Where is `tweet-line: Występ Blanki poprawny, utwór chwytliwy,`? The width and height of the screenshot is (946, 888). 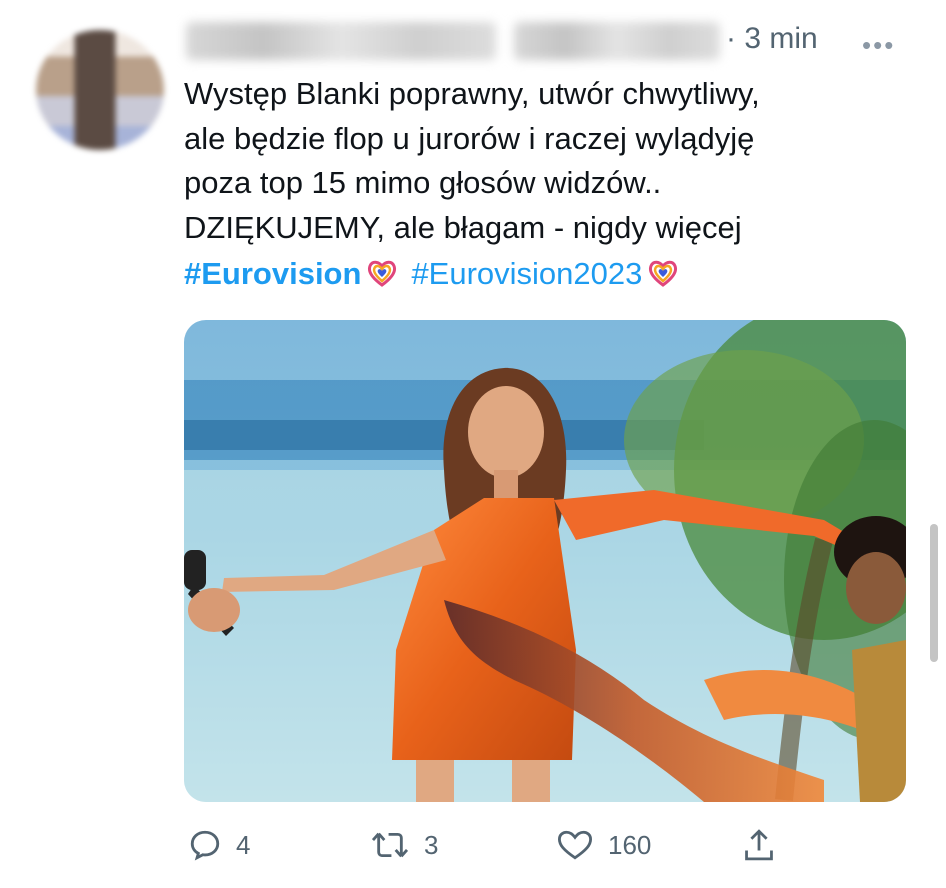
tweet-line: Występ Blanki poprawny, utwór chwytliwy, is located at coordinates (472, 93).